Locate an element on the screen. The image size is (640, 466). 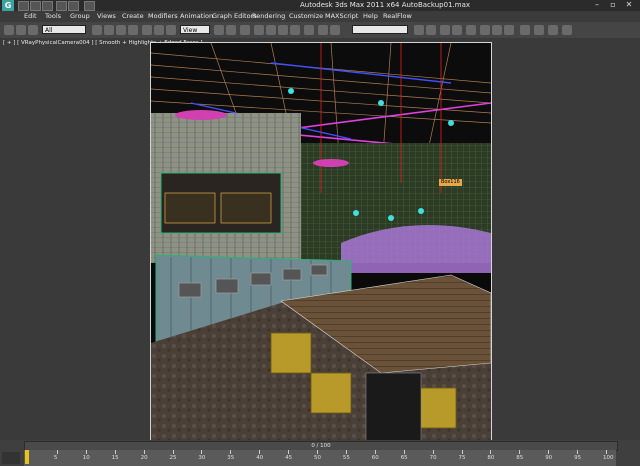
named-selection-sets-dropdown is located at coordinates (380, 29).